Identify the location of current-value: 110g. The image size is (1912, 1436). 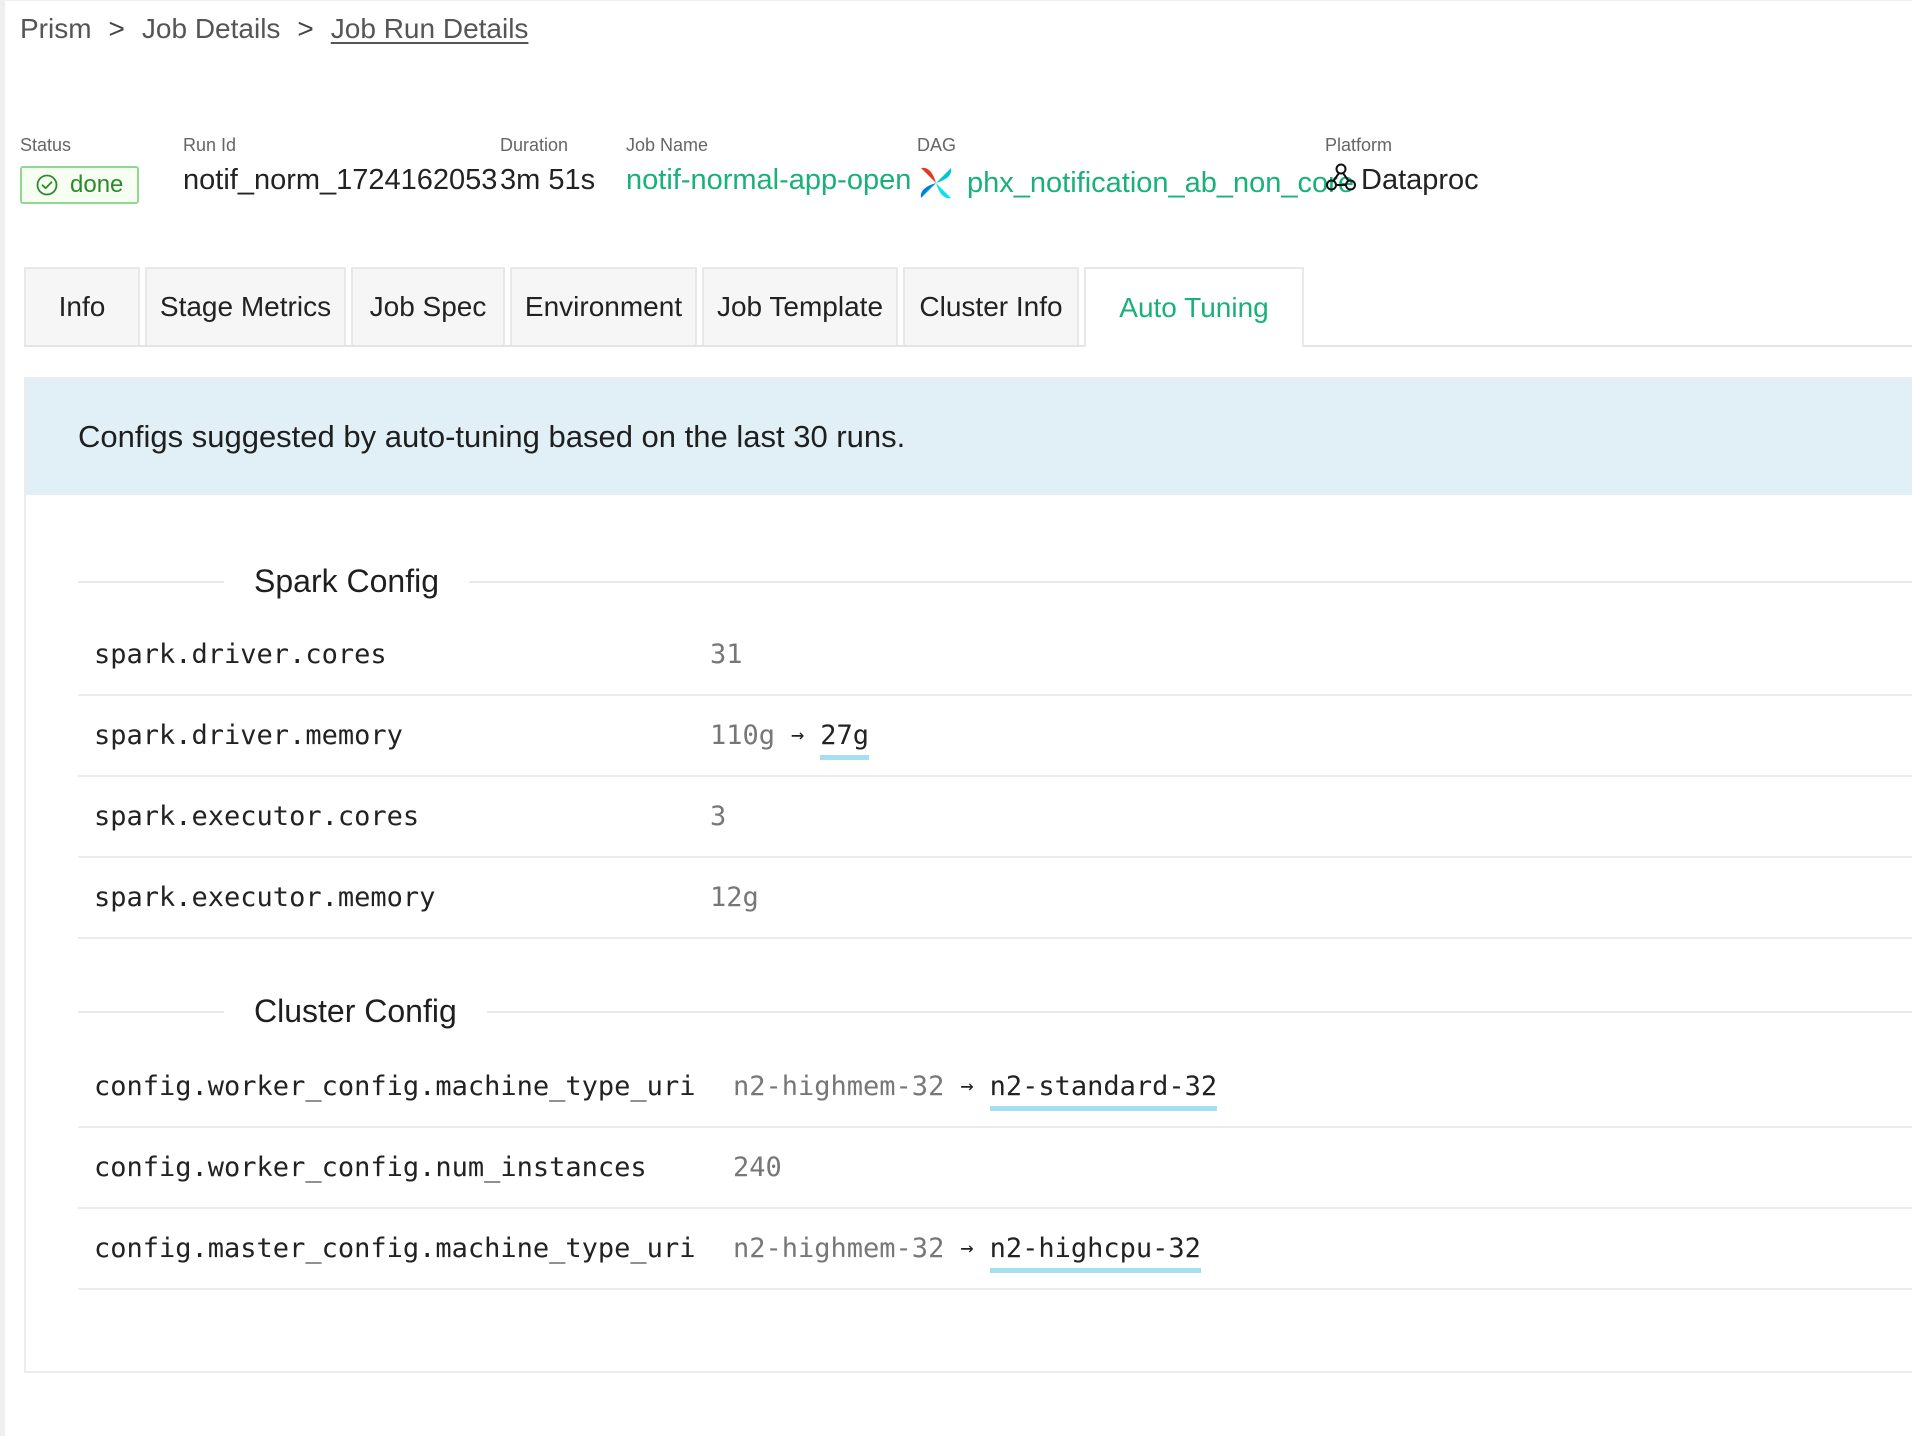
(743, 735).